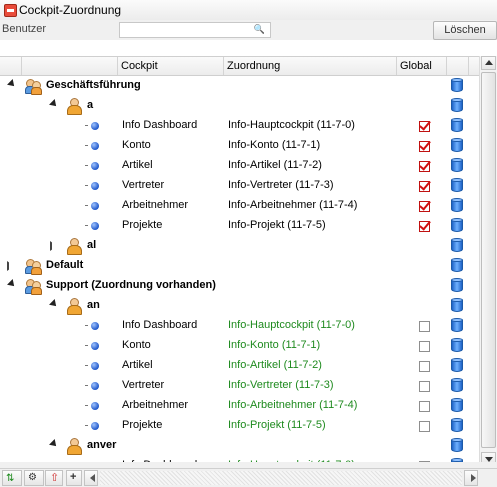 The image size is (497, 487). What do you see at coordinates (239, 306) in the screenshot?
I see `tree-user-row: an` at bounding box center [239, 306].